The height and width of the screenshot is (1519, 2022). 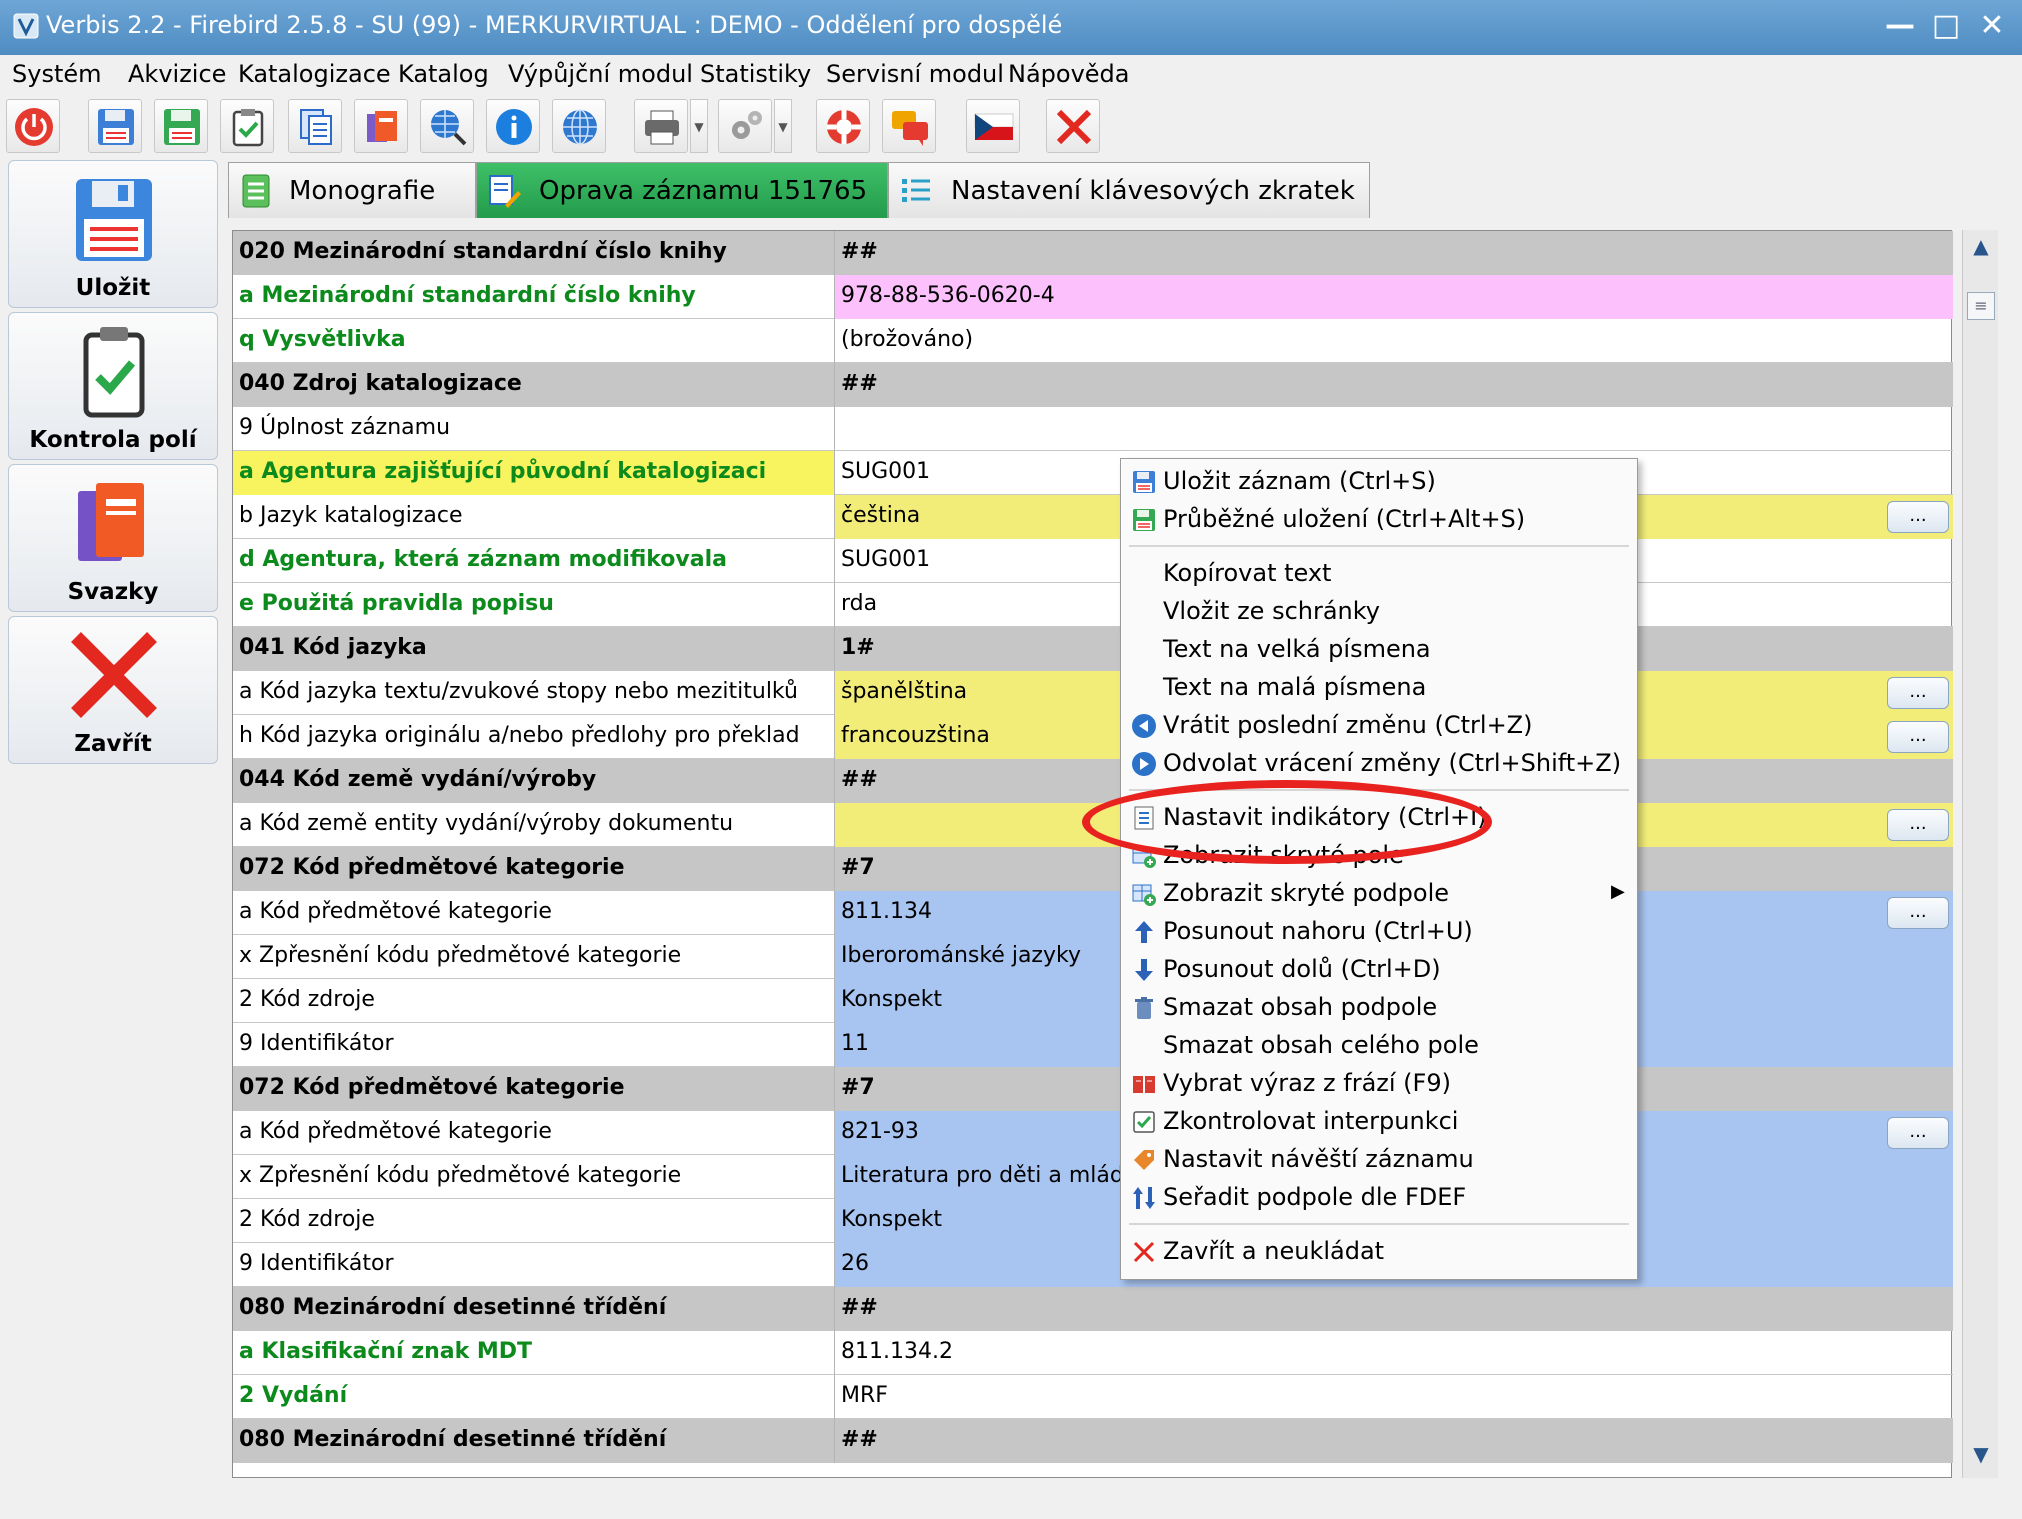 What do you see at coordinates (115, 126) in the screenshot?
I see `save-toolbar-button` at bounding box center [115, 126].